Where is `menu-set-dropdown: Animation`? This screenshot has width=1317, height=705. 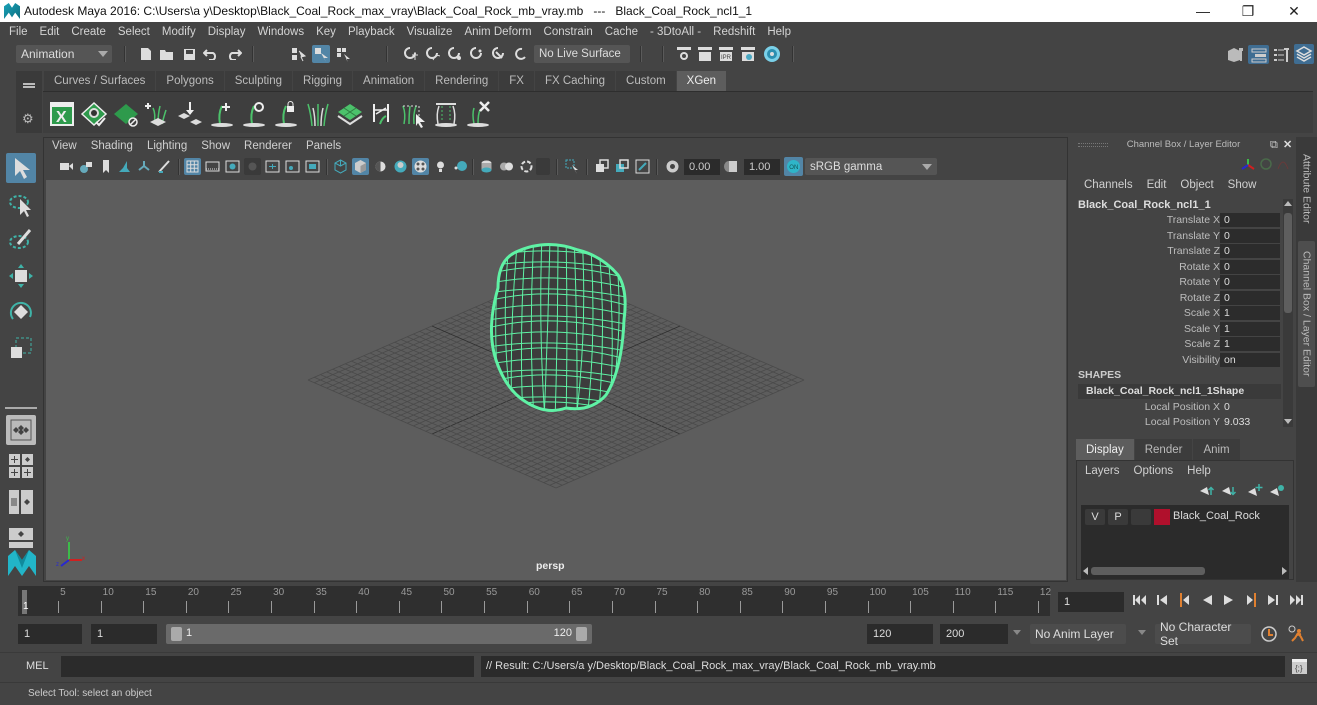 menu-set-dropdown: Animation is located at coordinates (64, 54).